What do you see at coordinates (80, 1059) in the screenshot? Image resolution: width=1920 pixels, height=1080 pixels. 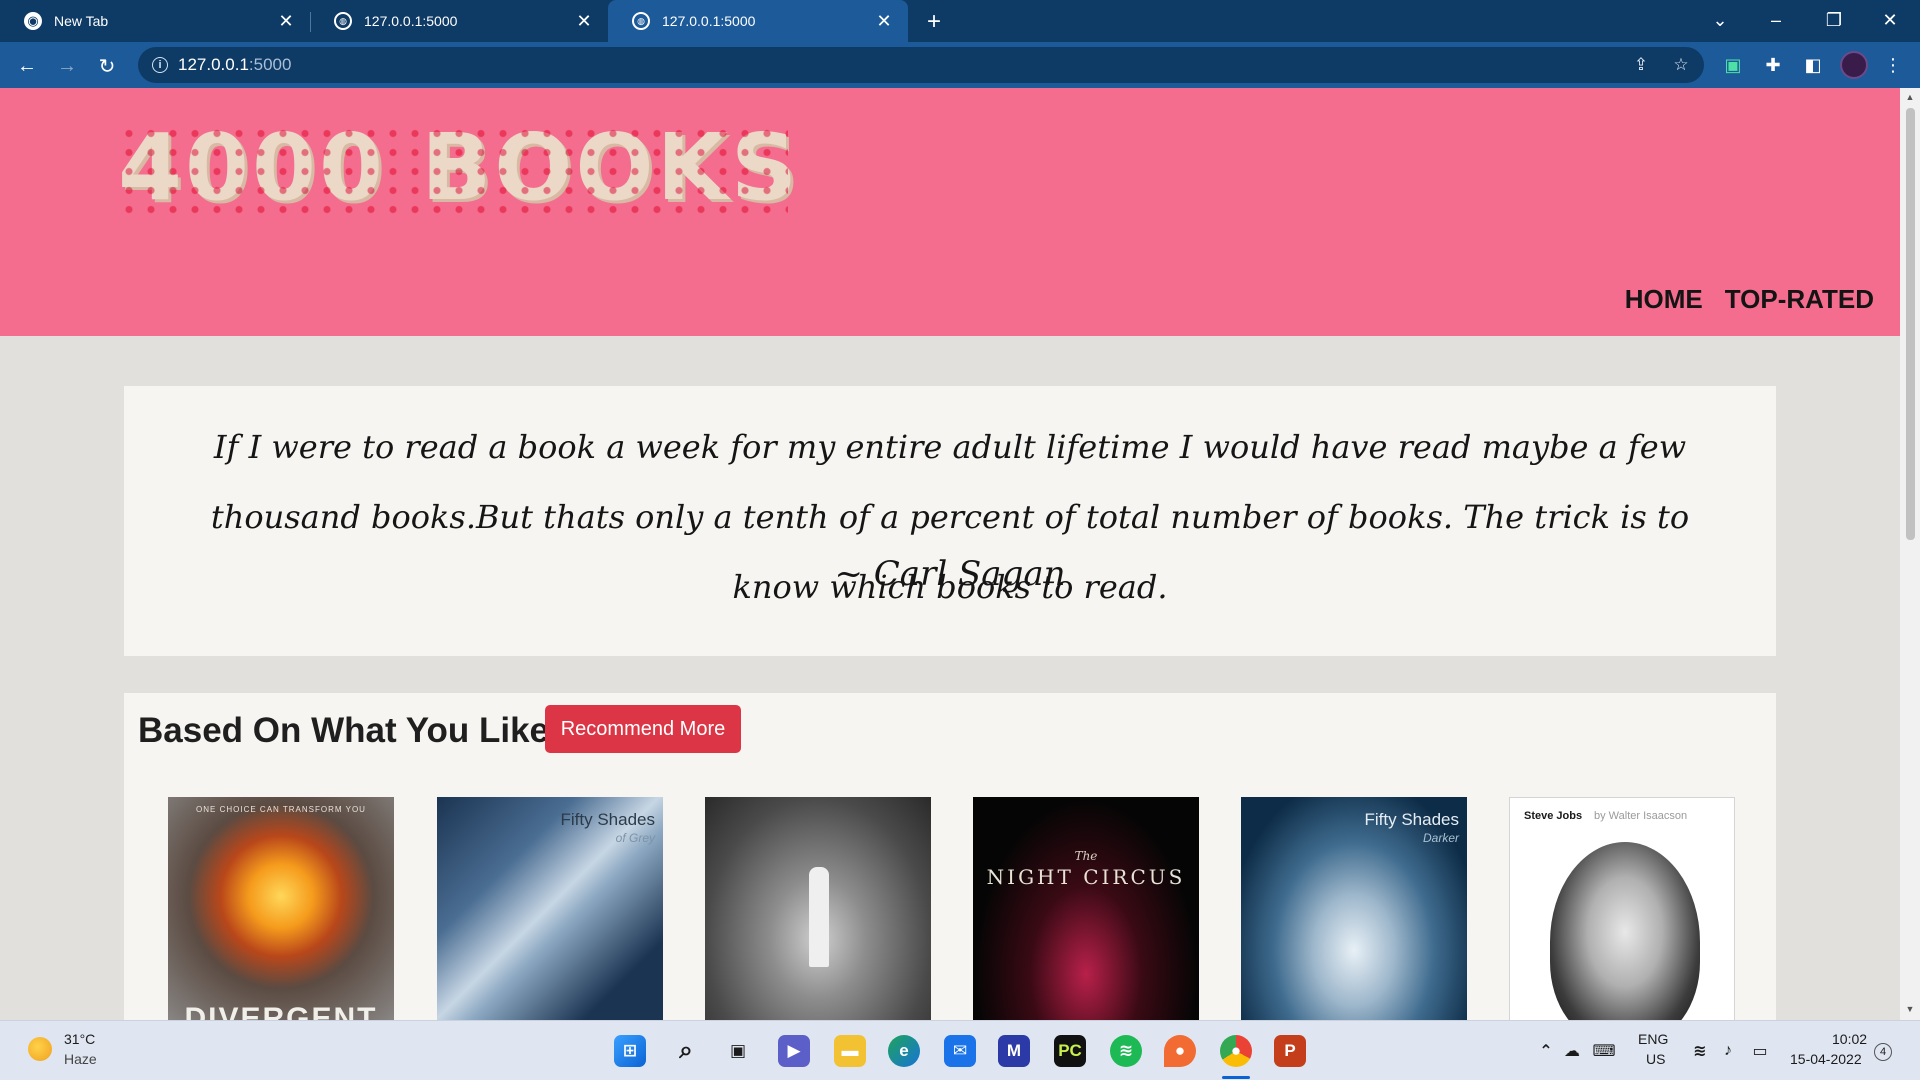 I see `weather-description: Haze` at bounding box center [80, 1059].